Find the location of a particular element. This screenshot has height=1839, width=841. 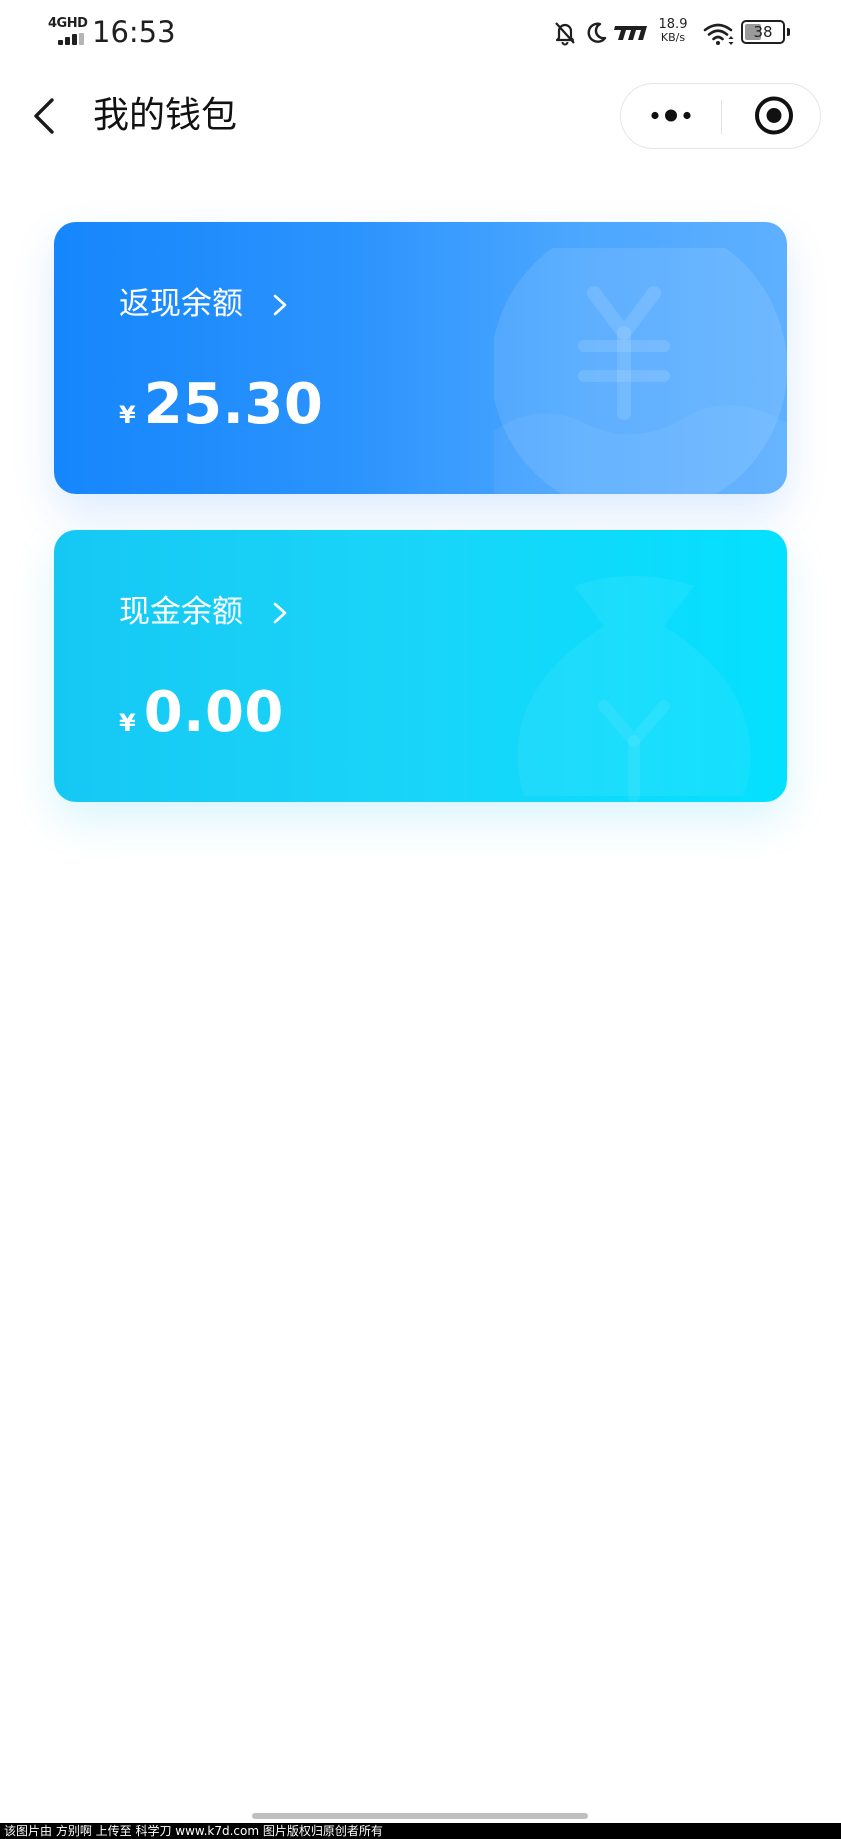

amount-value: 25.30 is located at coordinates (233, 404).